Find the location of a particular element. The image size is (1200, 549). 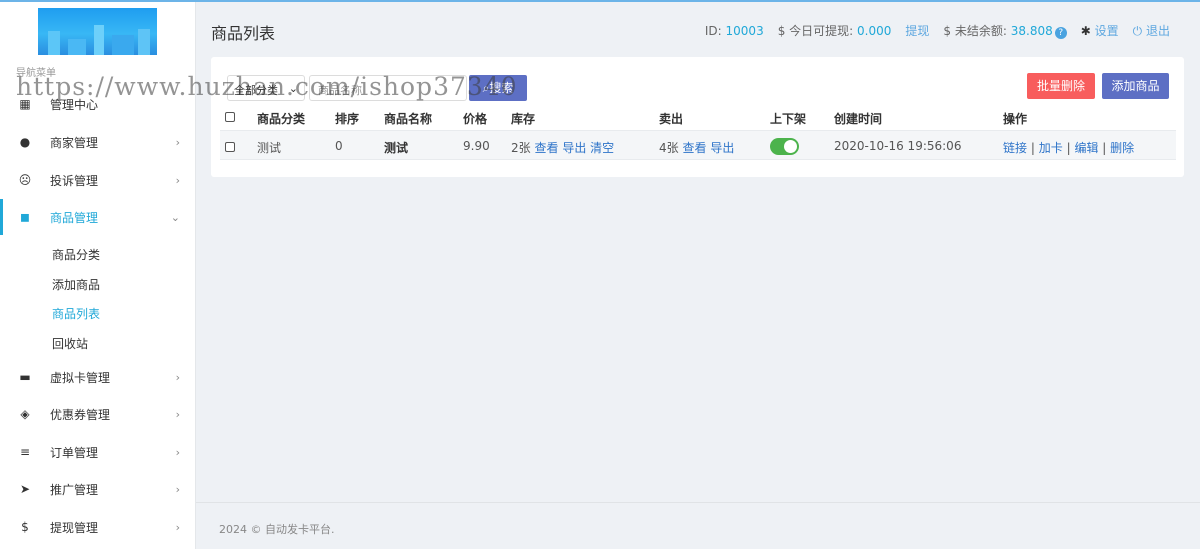

product-name-input: 商品名称 is located at coordinates (388, 88).